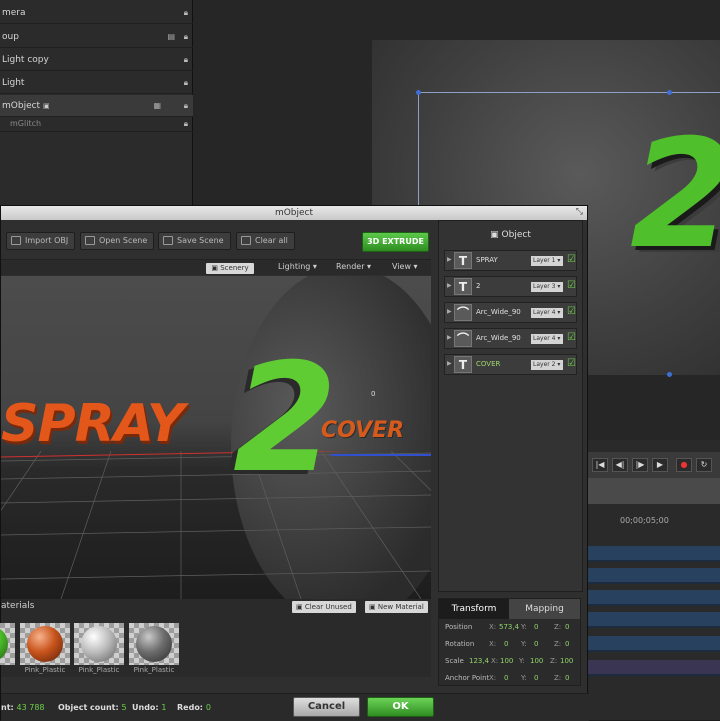  Describe the element at coordinates (536, 661) in the screenshot. I see `scale-y-field: 100` at that location.